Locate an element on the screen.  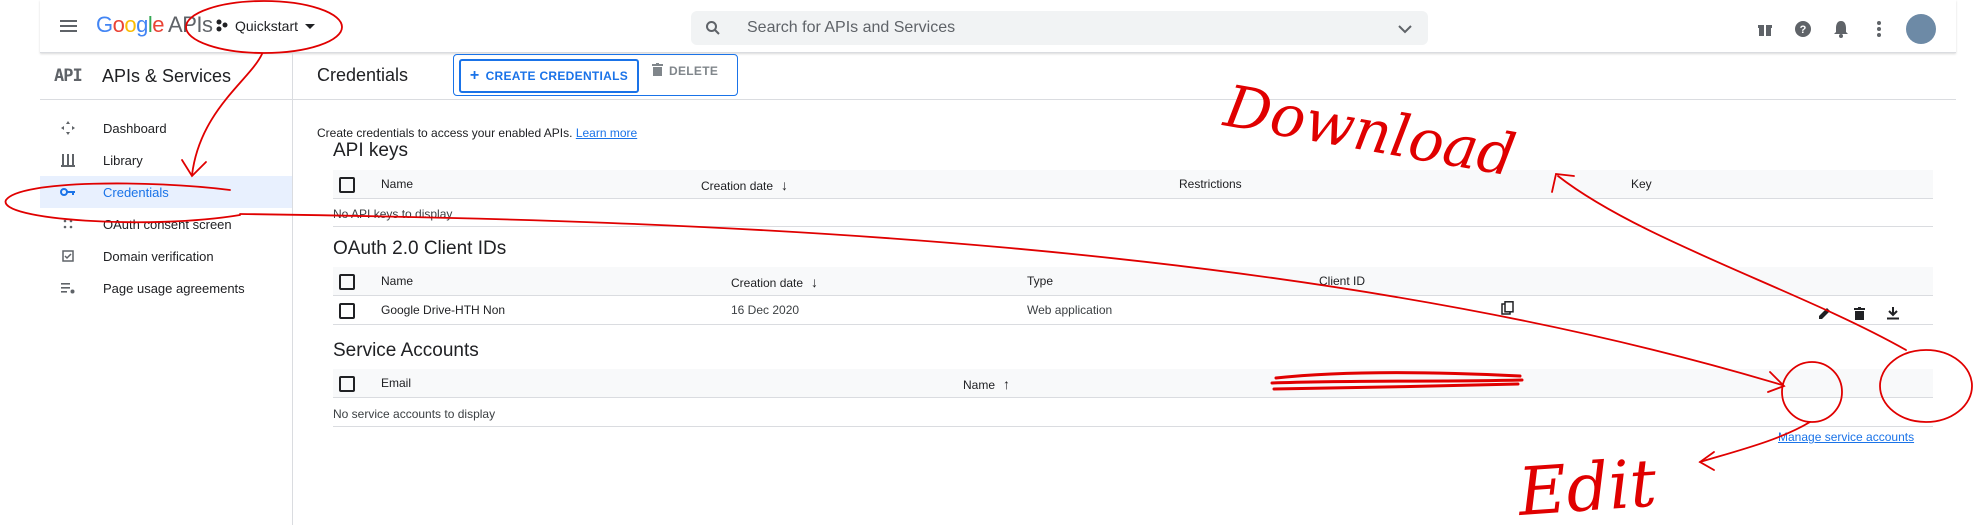
top-actions: ? is located at coordinates (1845, 29).